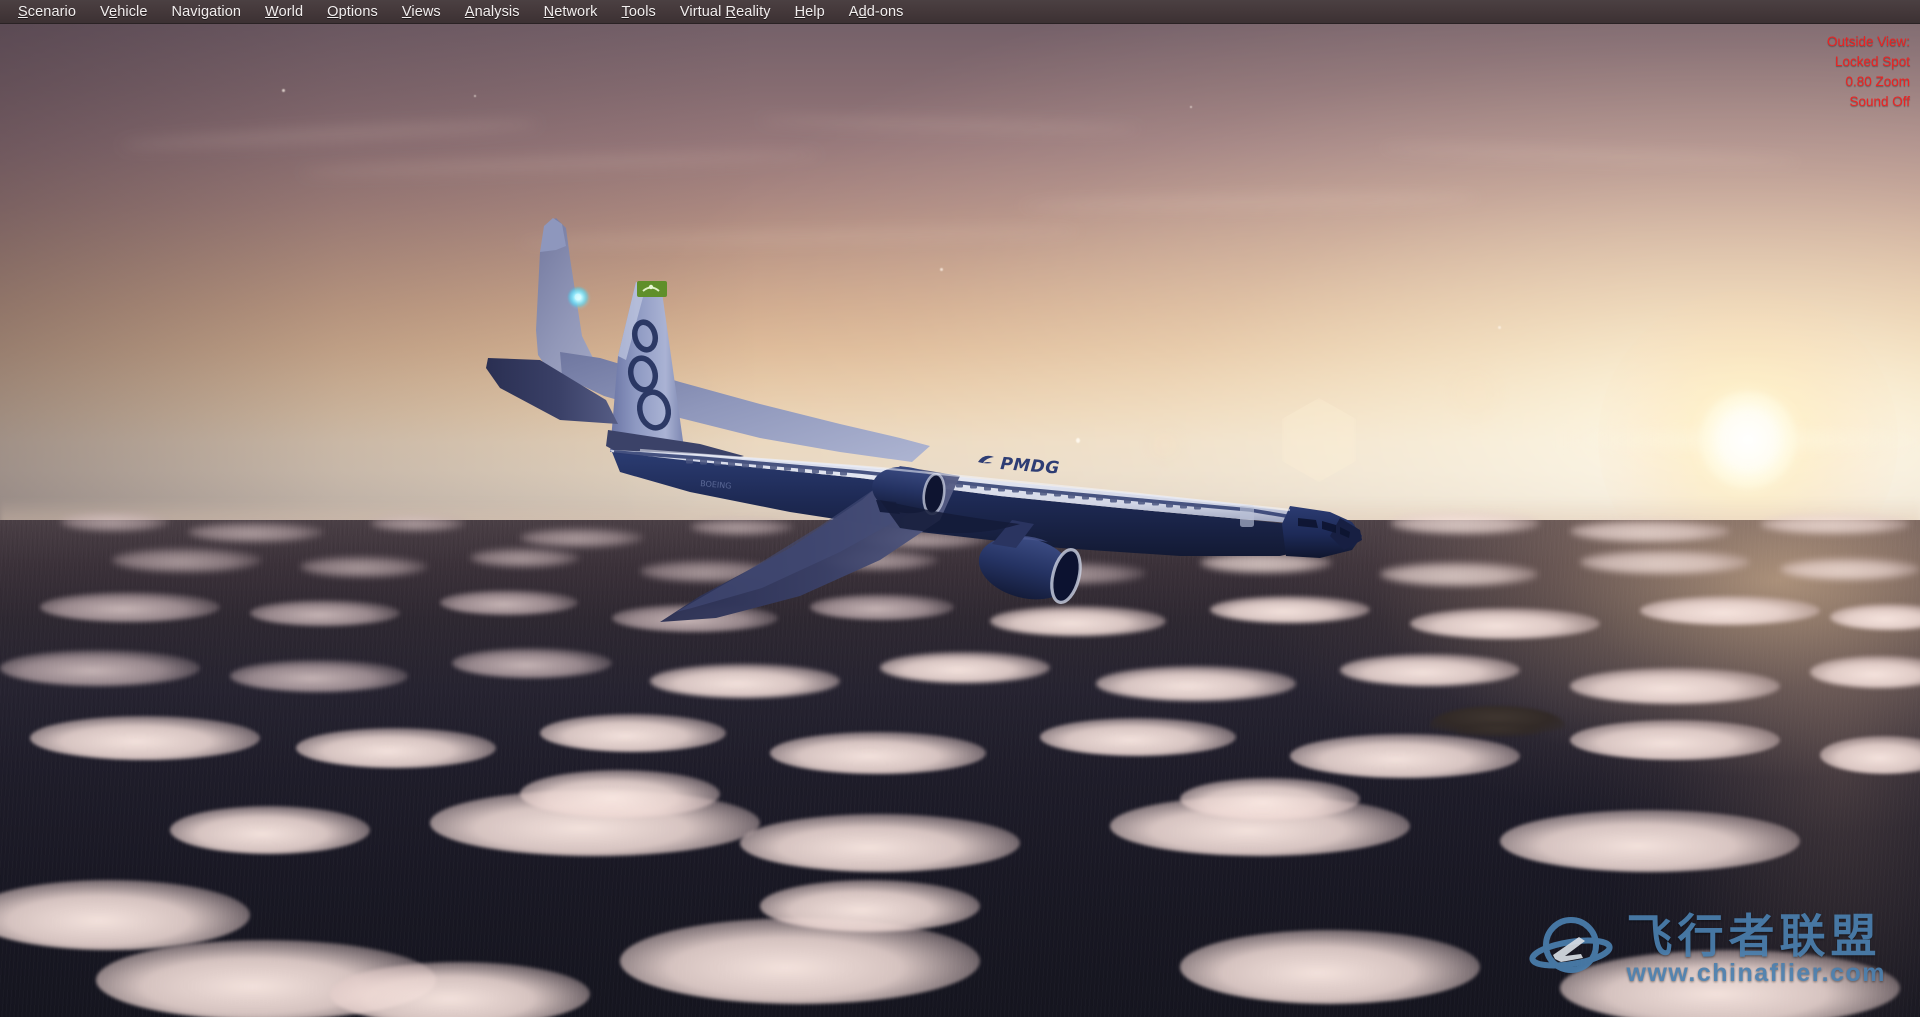 The width and height of the screenshot is (1920, 1017). Describe the element at coordinates (876, 12) in the screenshot. I see `menu-item-add-ons: Add-ons` at that location.